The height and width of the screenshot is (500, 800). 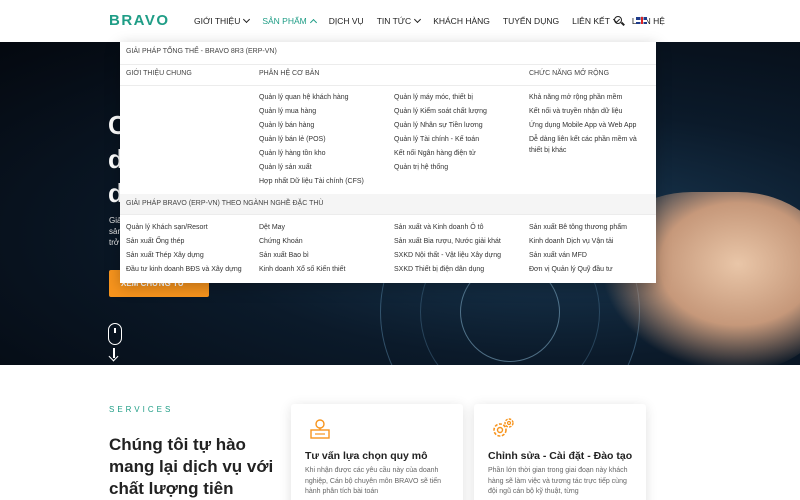 What do you see at coordinates (547, 150) in the screenshot?
I see `menu-link: thiết bị khác` at bounding box center [547, 150].